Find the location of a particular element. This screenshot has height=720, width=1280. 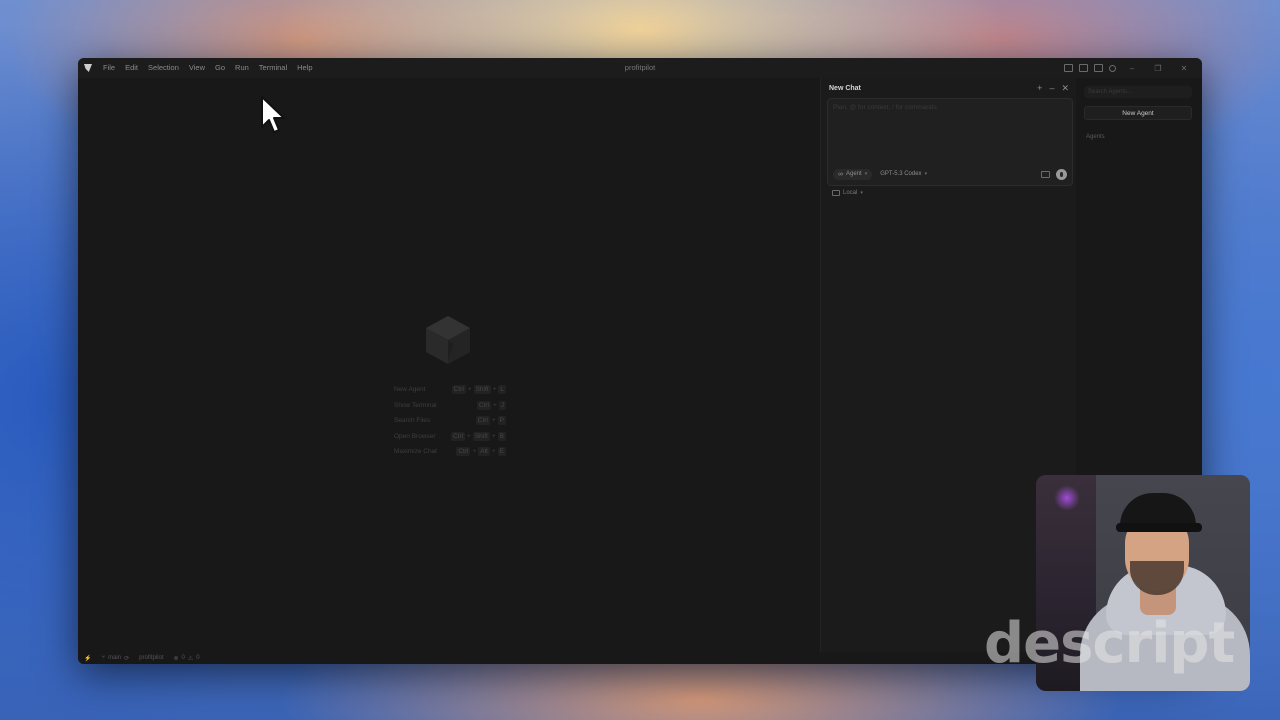

menu-terminal: Terminal is located at coordinates (273, 68).